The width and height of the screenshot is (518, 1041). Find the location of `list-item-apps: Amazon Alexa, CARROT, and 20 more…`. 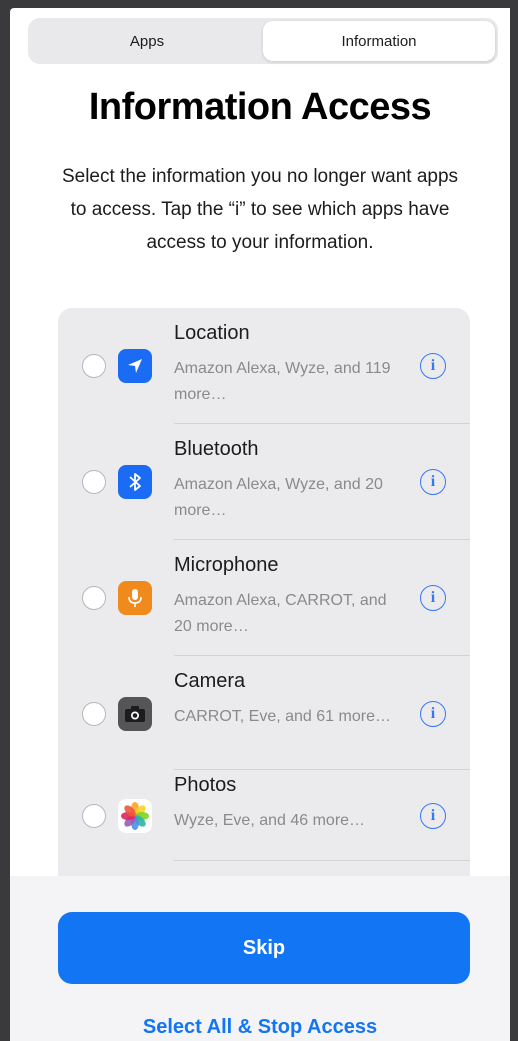

list-item-apps: Amazon Alexa, CARROT, and 20 more… is located at coordinates (280, 613).